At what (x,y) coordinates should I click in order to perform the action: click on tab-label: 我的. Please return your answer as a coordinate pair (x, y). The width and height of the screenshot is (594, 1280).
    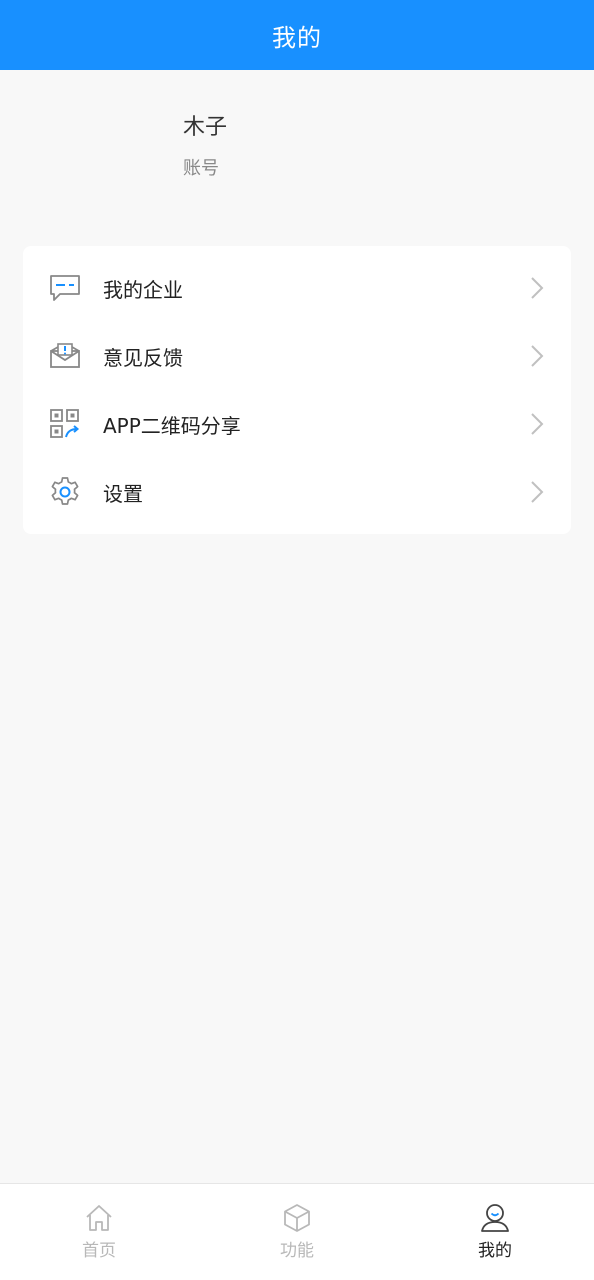
    Looking at the image, I should click on (495, 1251).